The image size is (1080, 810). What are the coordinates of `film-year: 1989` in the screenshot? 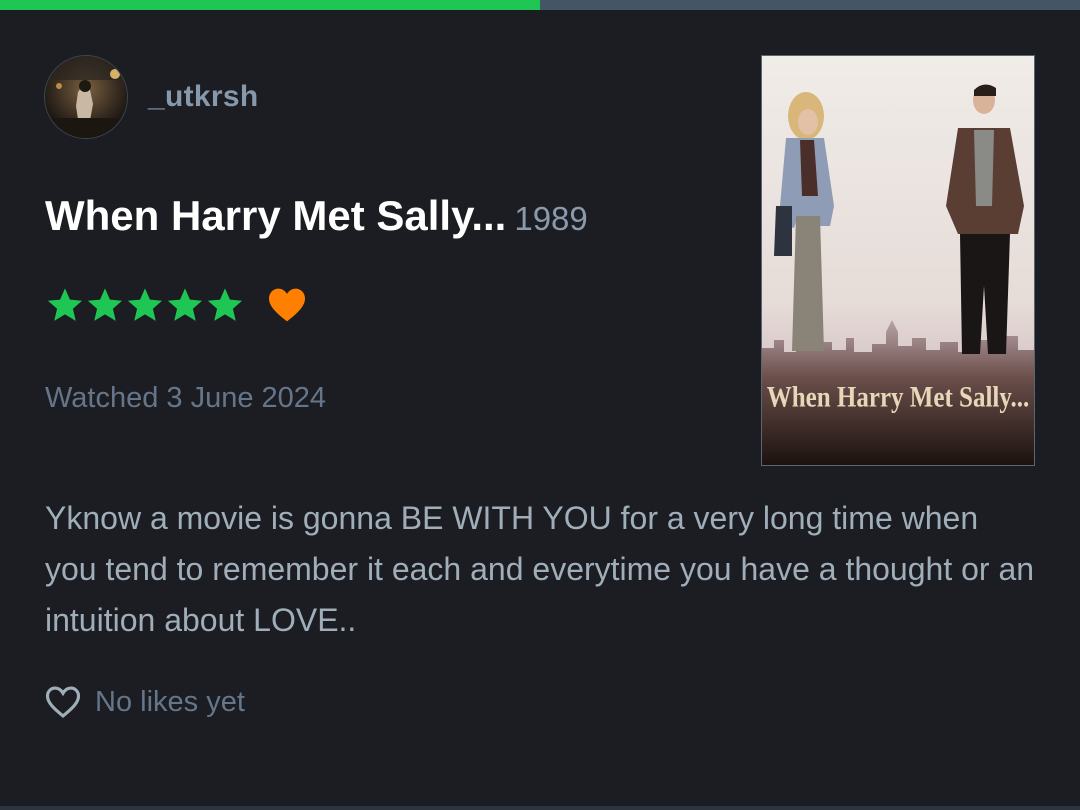 It's located at (550, 218).